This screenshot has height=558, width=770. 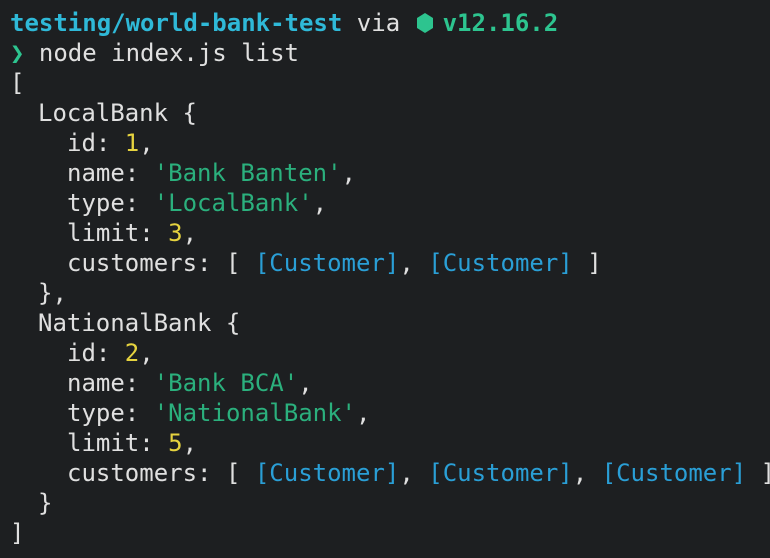 What do you see at coordinates (175, 443) in the screenshot?
I see `bank-limit-value: 5` at bounding box center [175, 443].